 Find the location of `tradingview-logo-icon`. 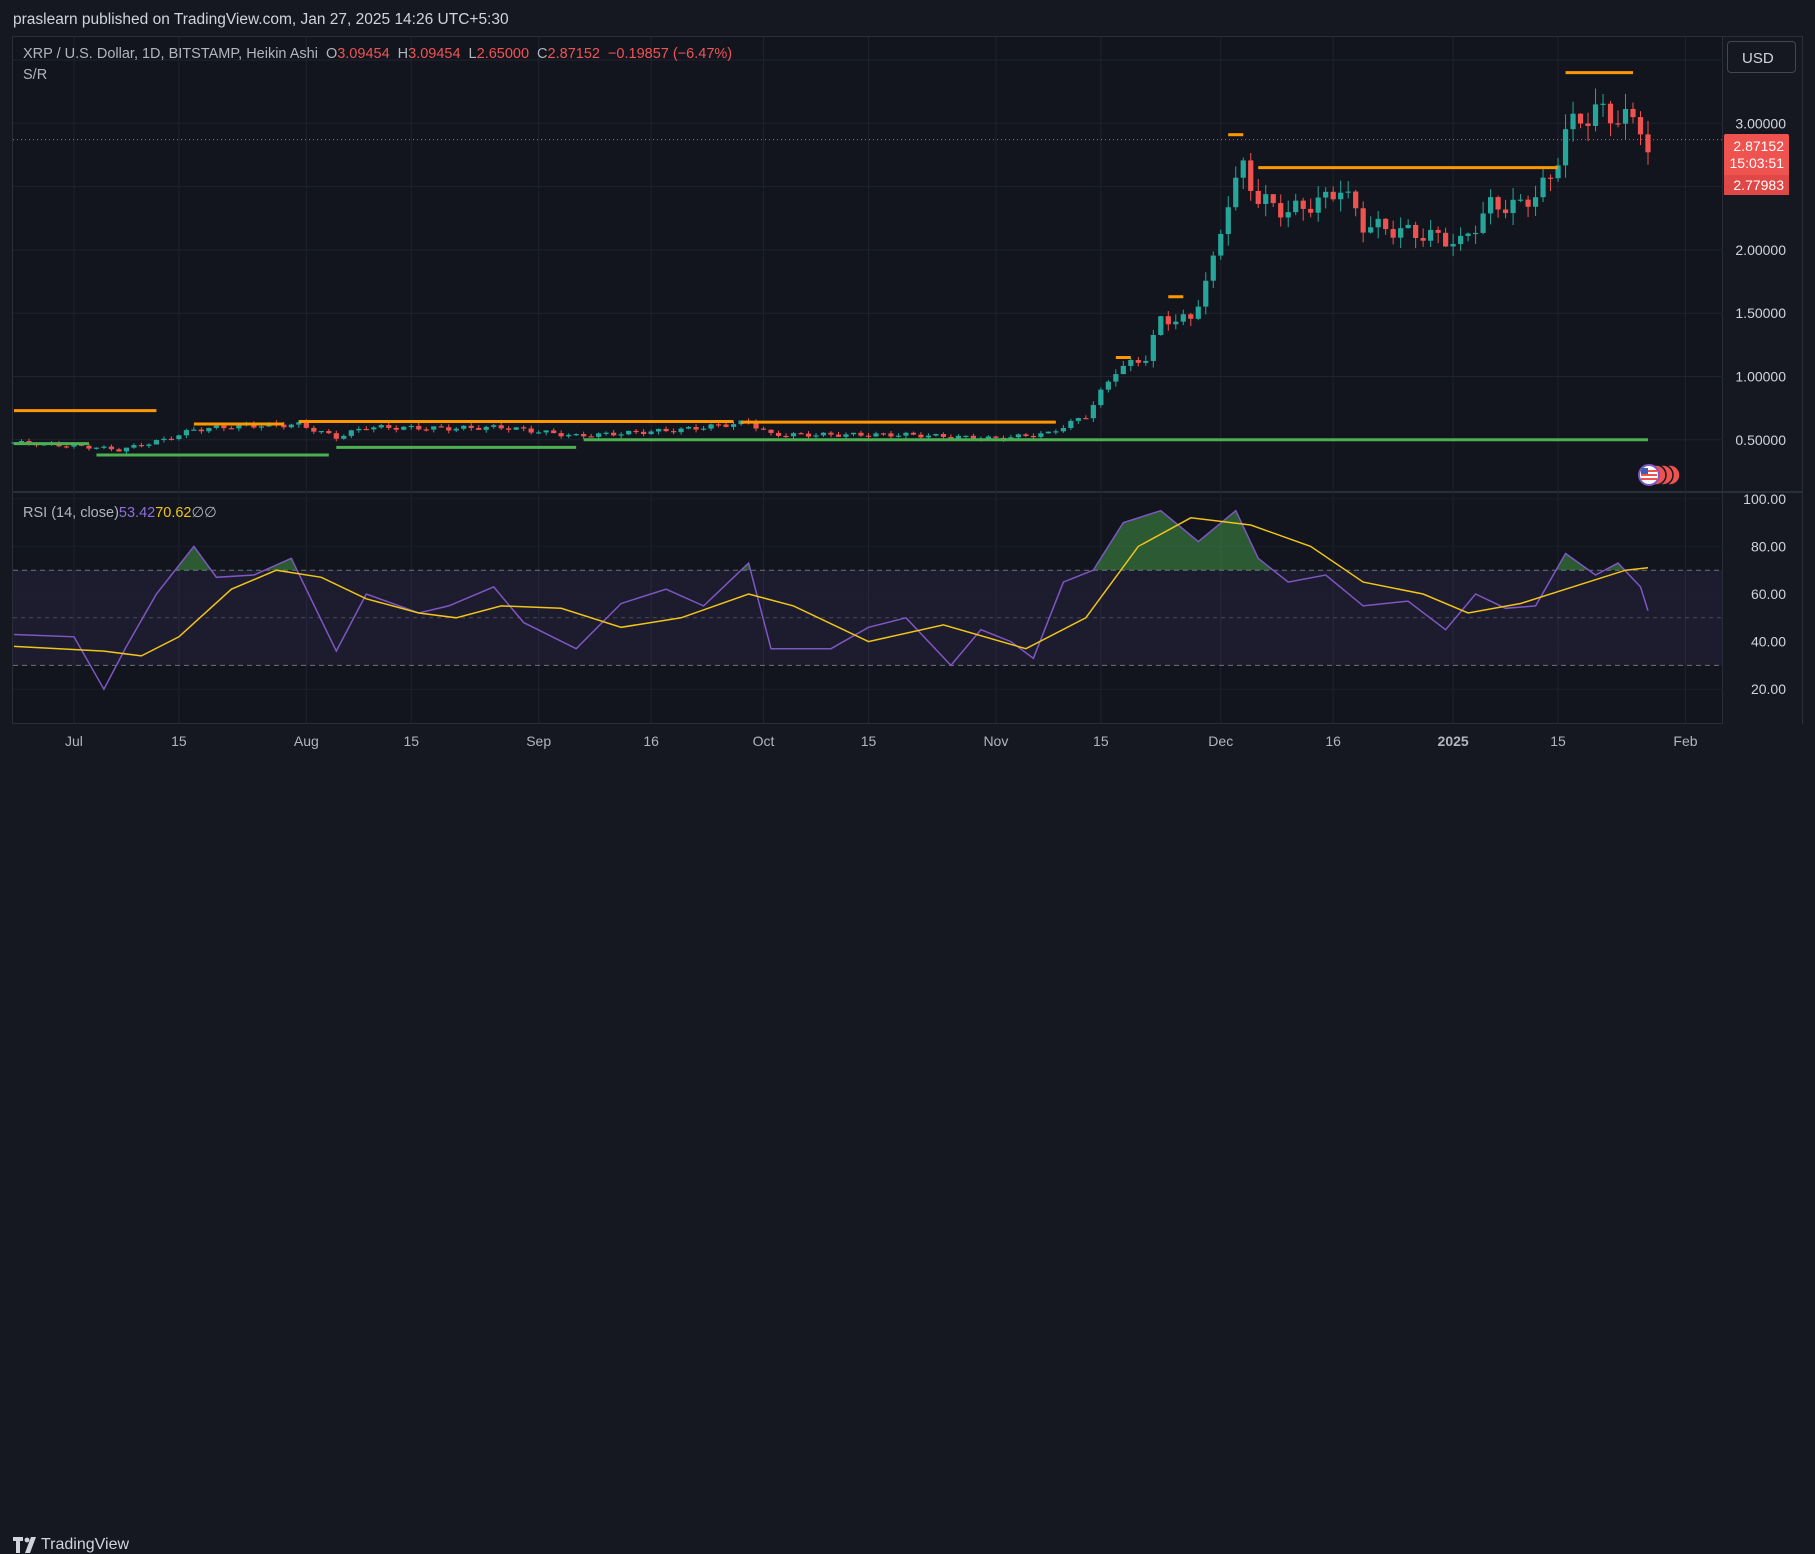

tradingview-logo-icon is located at coordinates (25, 1545).